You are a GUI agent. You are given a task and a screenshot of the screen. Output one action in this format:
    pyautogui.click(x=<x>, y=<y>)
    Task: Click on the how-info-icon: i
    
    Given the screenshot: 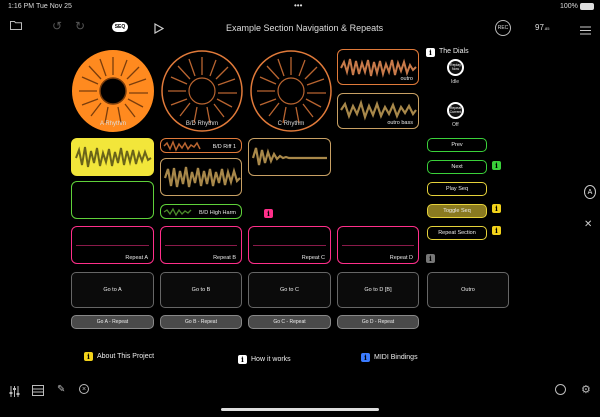 What is the action you would take?
    pyautogui.click(x=242, y=359)
    